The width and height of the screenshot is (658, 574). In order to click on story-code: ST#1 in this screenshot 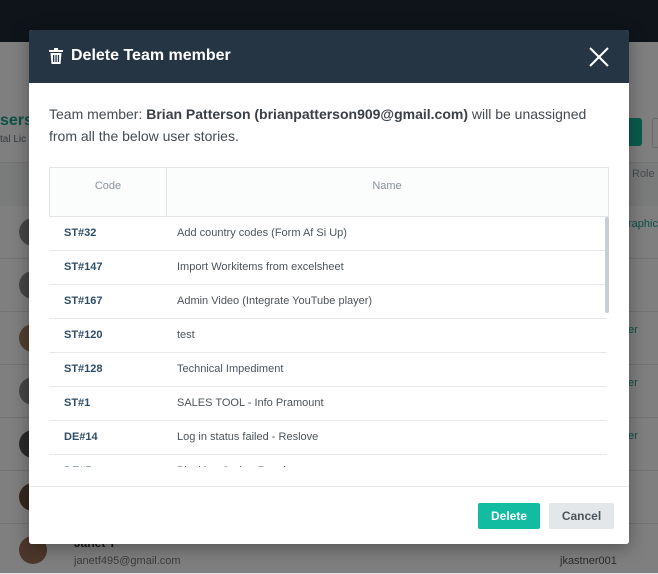, I will do `click(77, 403)`.